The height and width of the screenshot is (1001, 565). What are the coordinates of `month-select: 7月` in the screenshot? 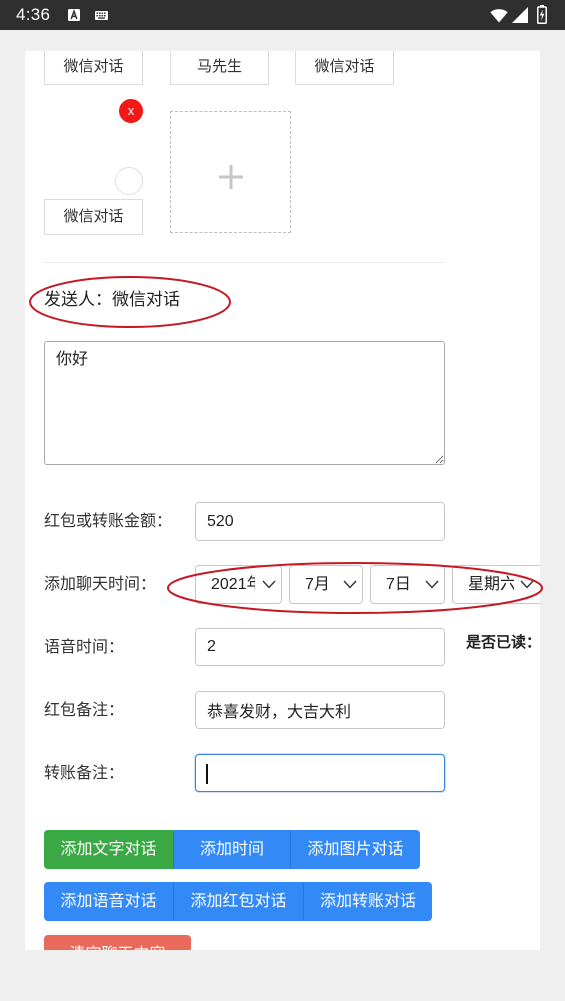 It's located at (326, 584).